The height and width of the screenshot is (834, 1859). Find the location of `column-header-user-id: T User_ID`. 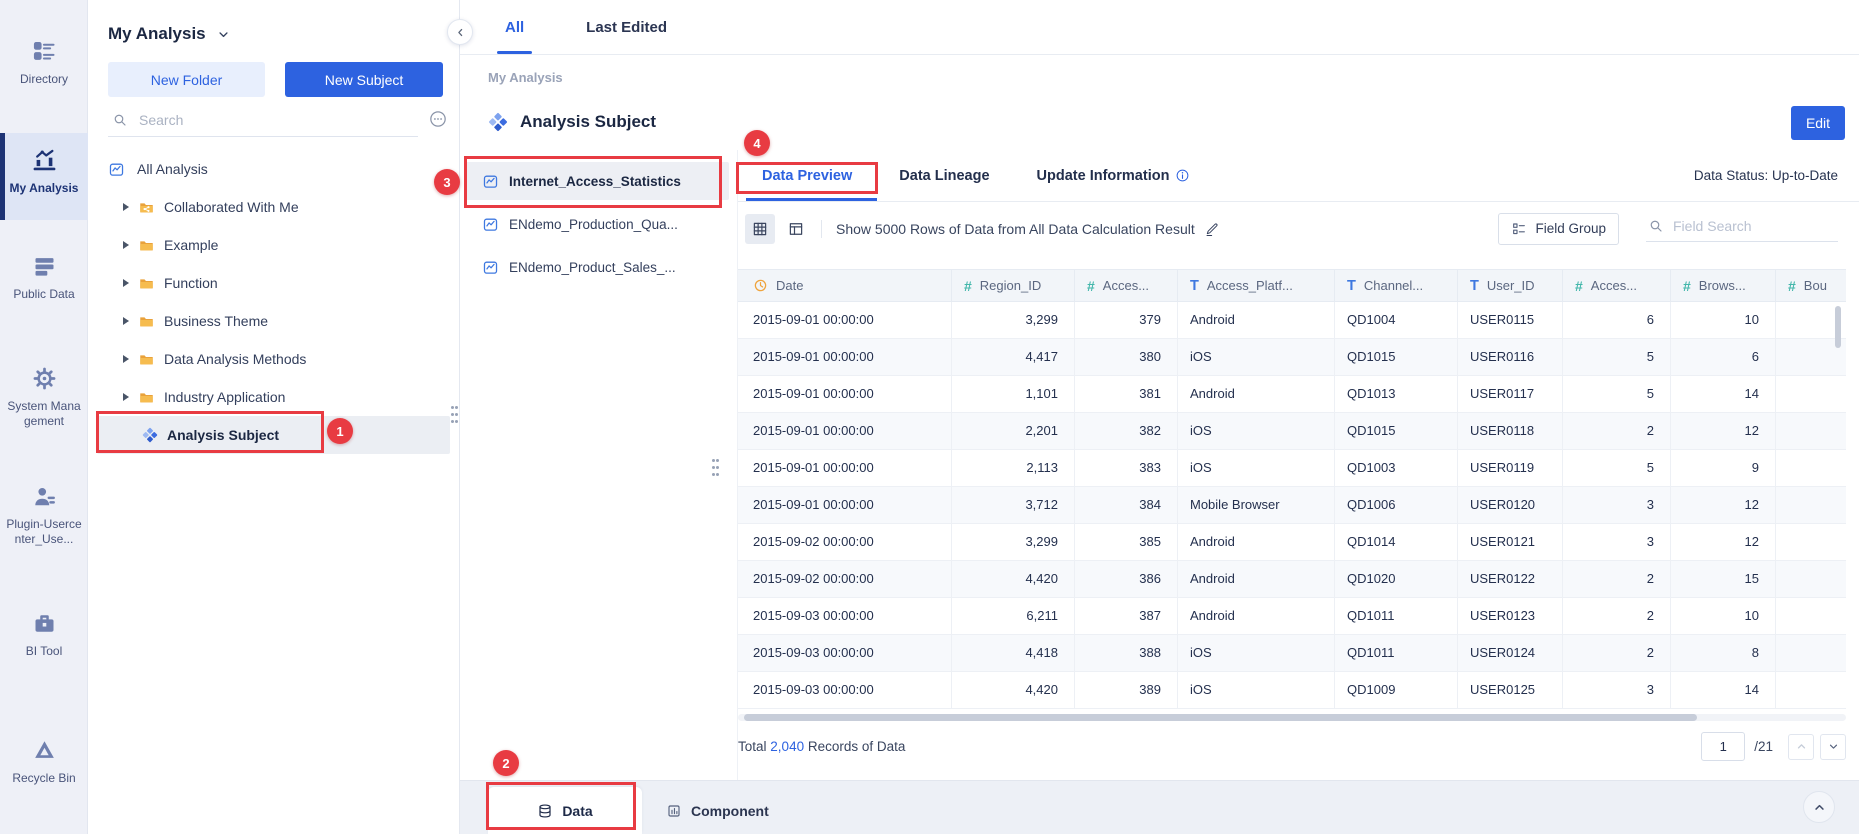

column-header-user-id: T User_ID is located at coordinates (1510, 285).